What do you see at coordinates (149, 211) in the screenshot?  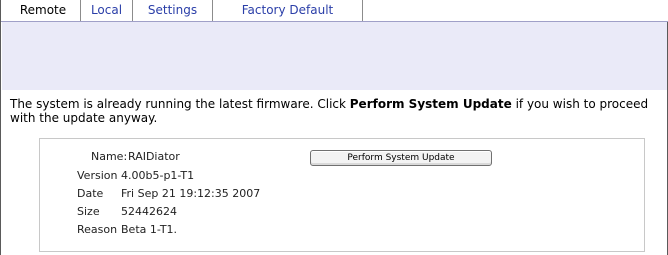 I see `firmware-size-value: 52442624` at bounding box center [149, 211].